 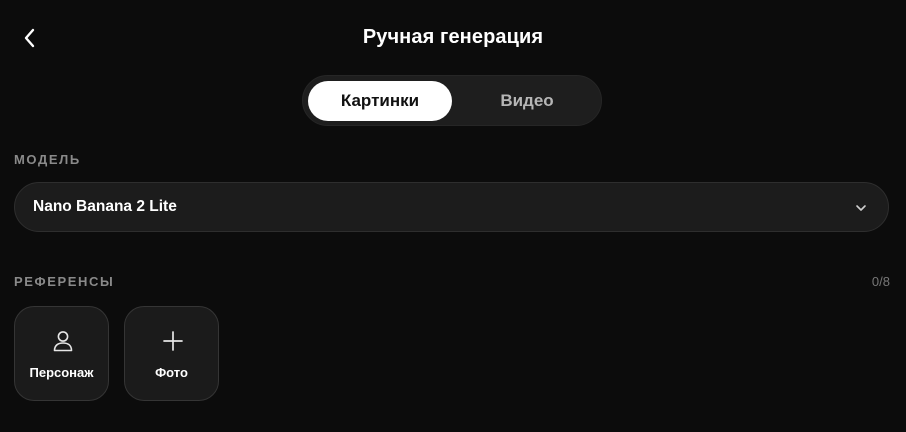 I want to click on references-section-label: РЕФЕРЕНСЫ, so click(x=64, y=281).